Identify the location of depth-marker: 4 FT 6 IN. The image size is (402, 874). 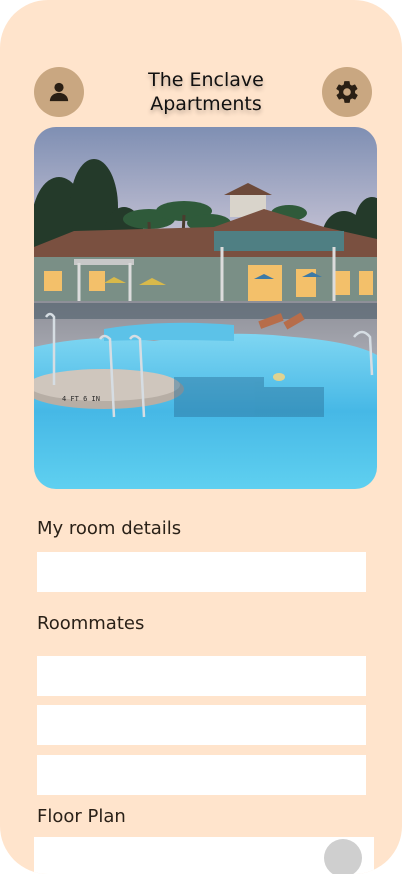
(81, 399).